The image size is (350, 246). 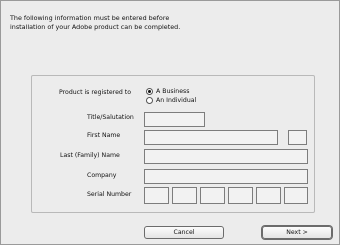 I want to click on cancel-button: Cancel, so click(x=184, y=232).